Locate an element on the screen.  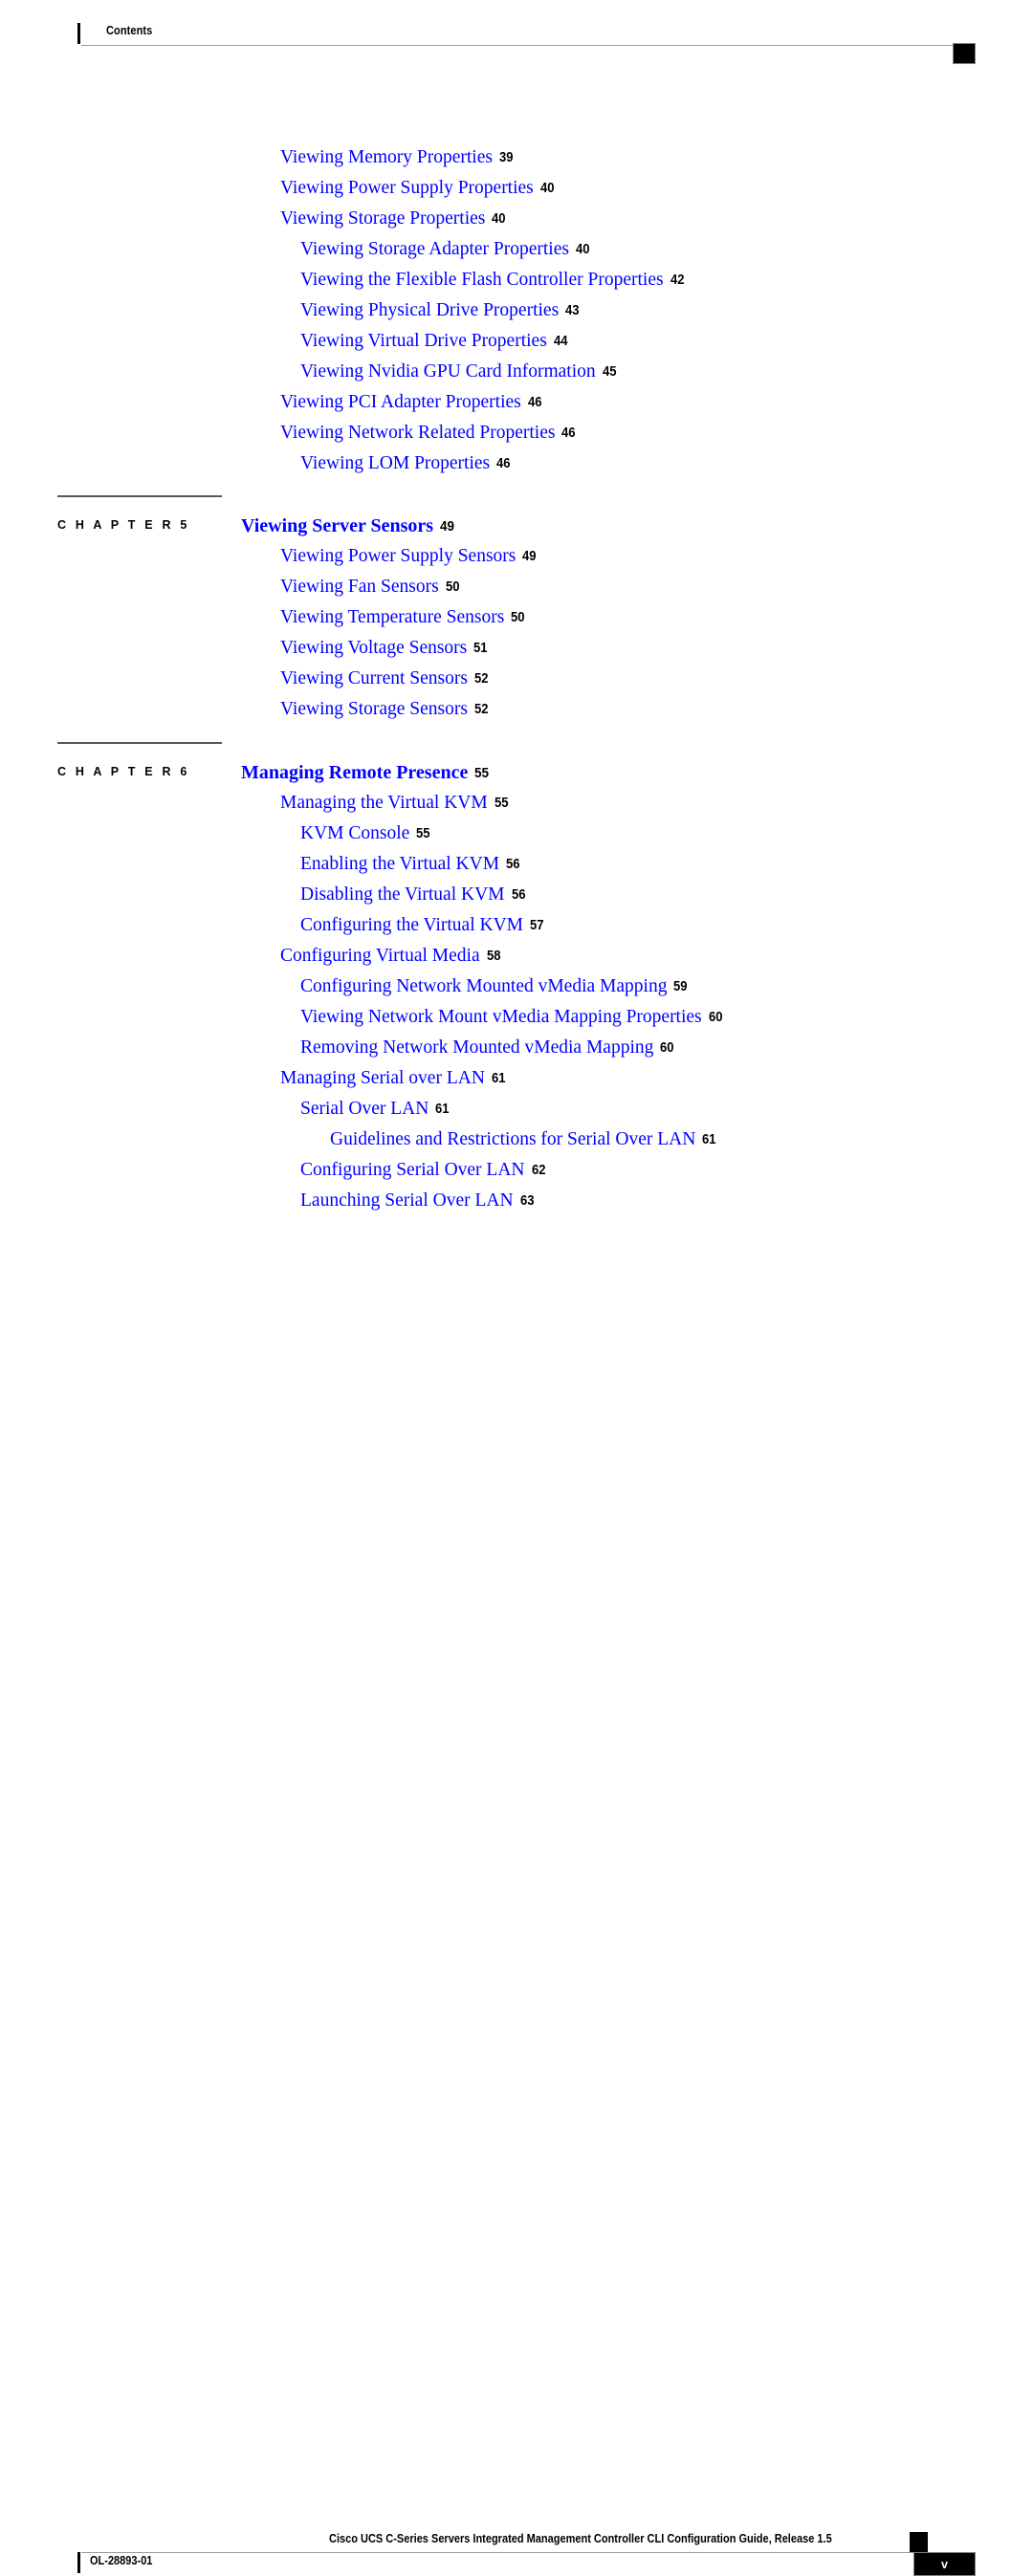
toc-entry-page-number: 61 is located at coordinates (709, 1139).